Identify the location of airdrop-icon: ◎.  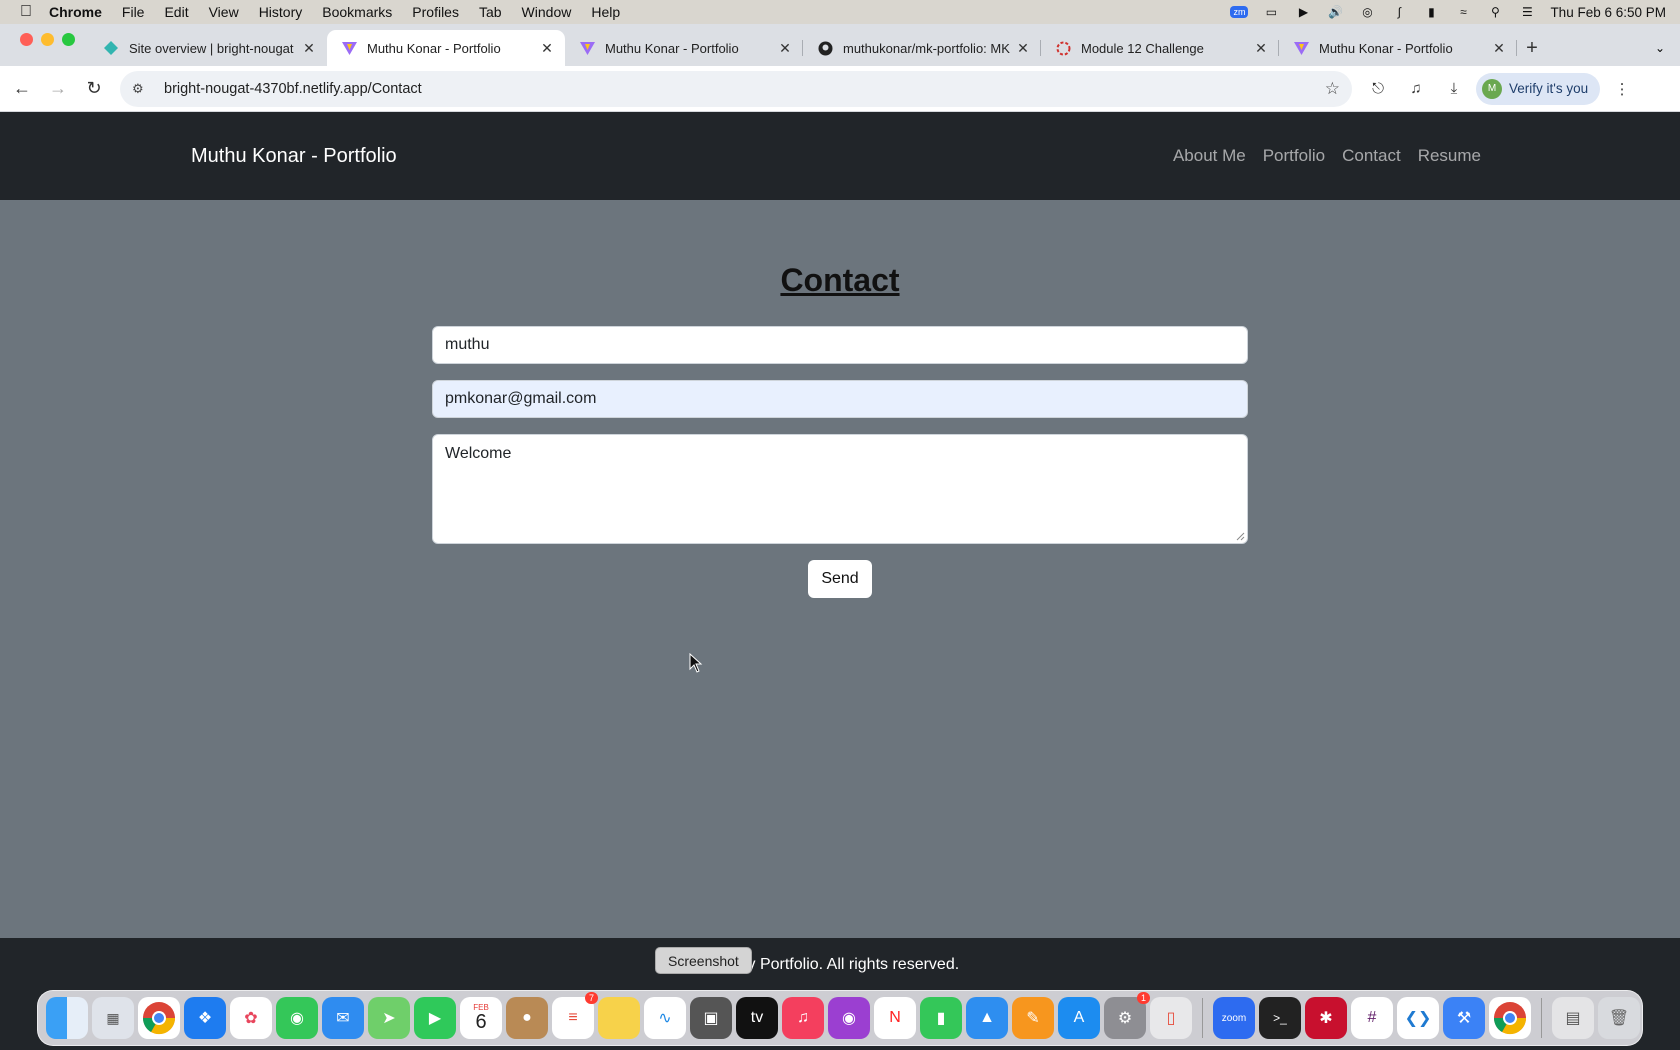
(1367, 12).